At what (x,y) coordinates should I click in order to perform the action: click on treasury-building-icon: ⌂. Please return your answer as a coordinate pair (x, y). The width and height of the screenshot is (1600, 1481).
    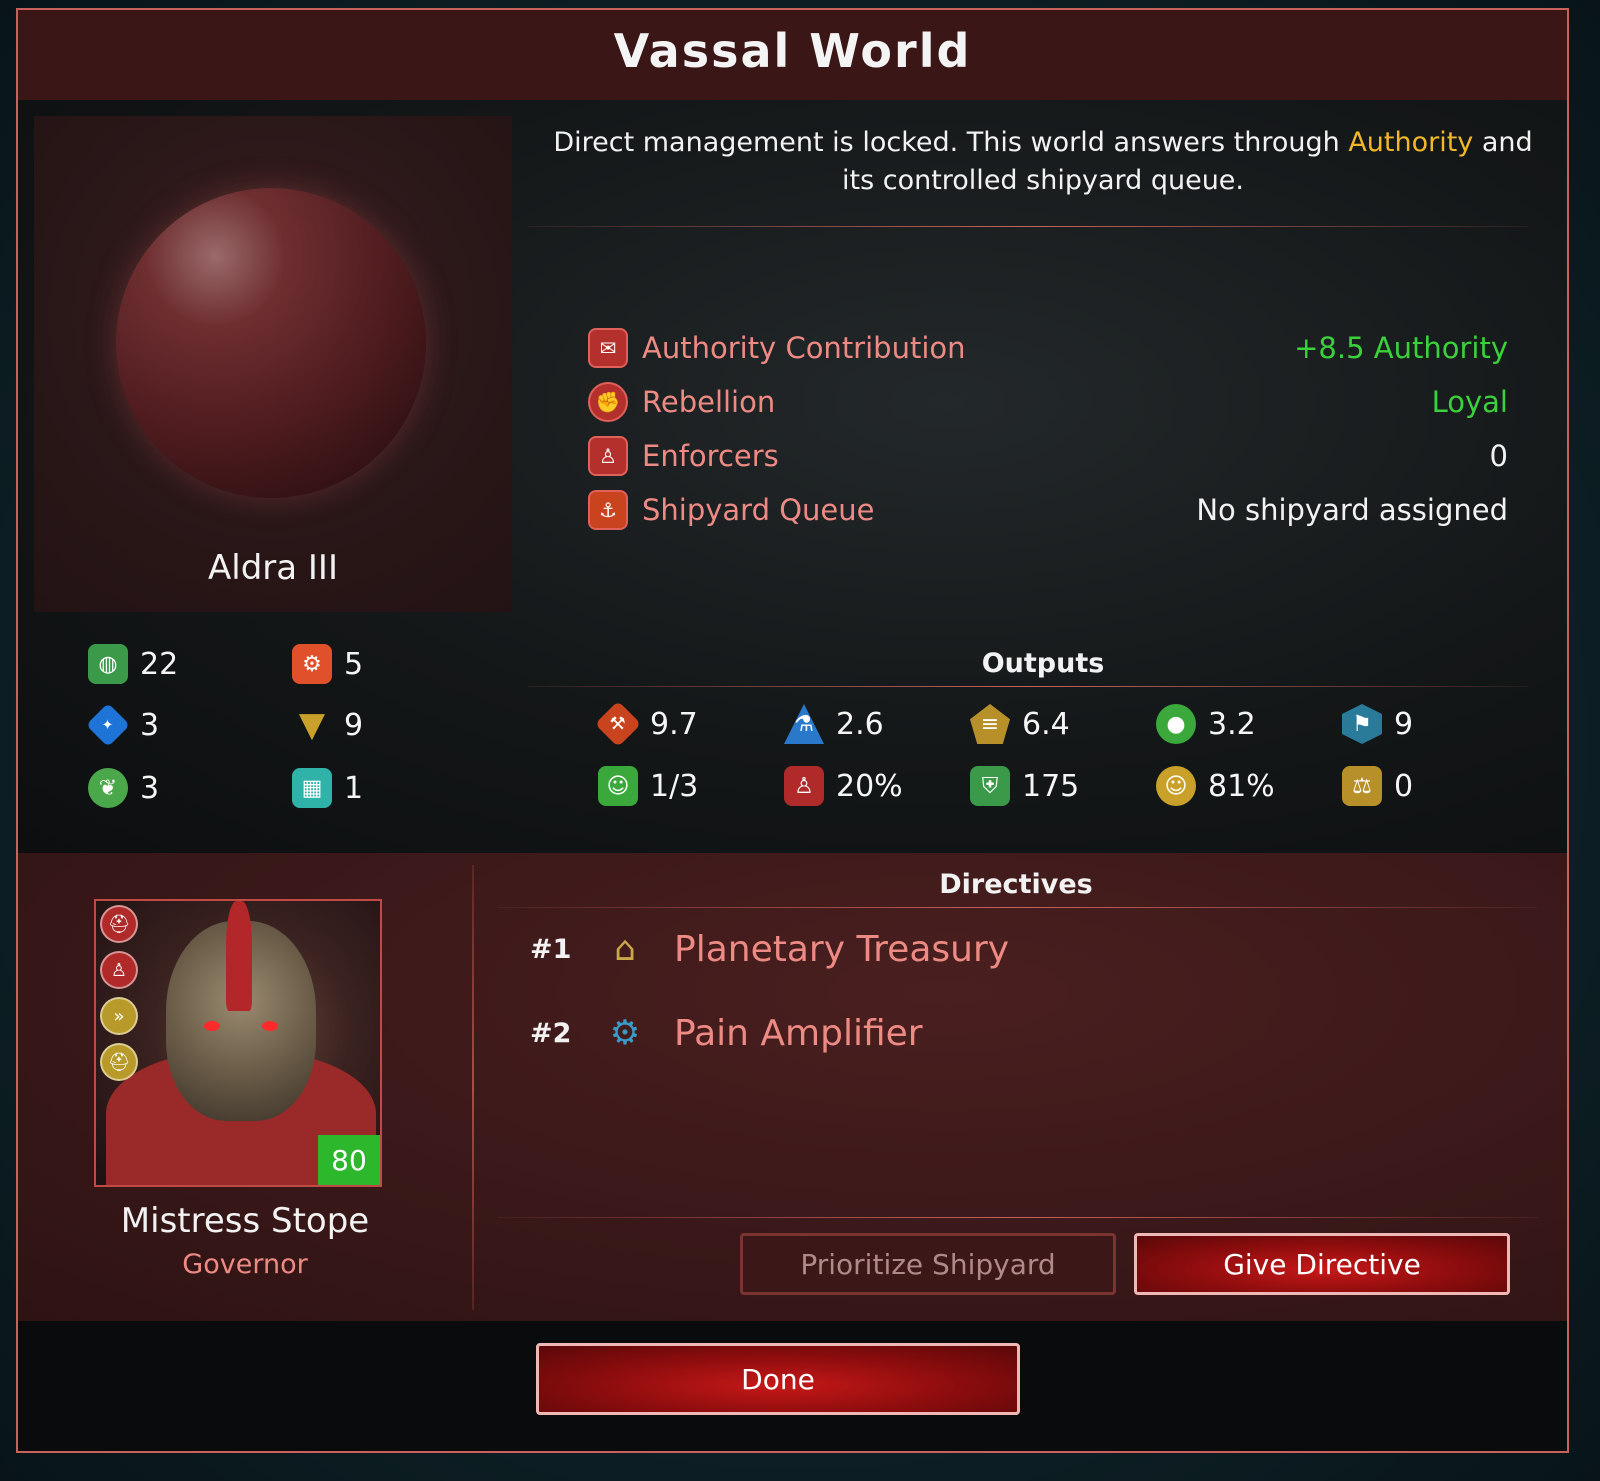
    Looking at the image, I should click on (625, 949).